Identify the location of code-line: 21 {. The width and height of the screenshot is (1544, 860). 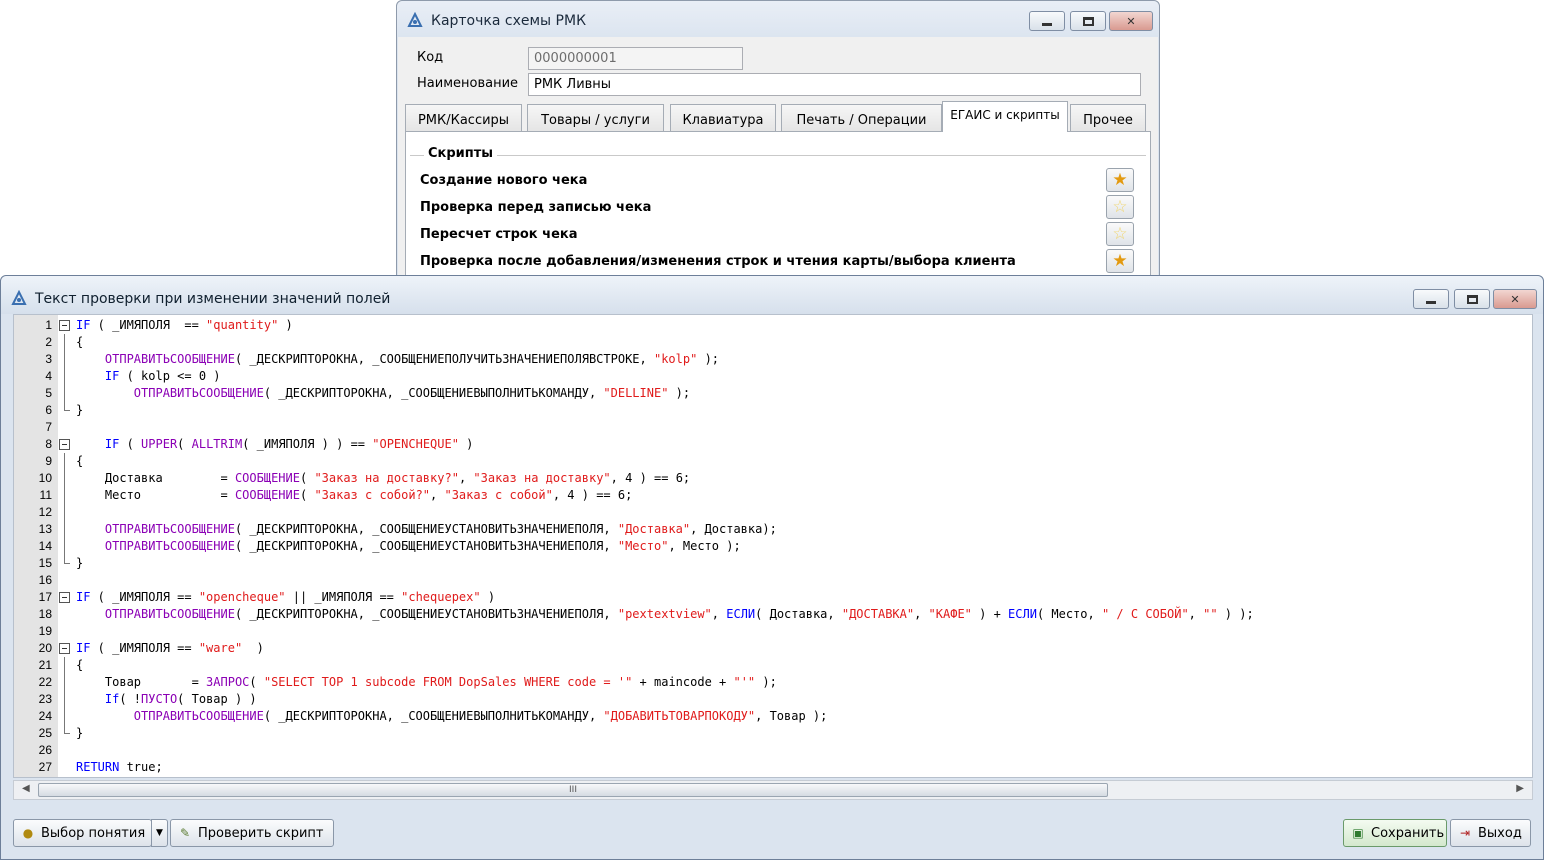
(773, 665).